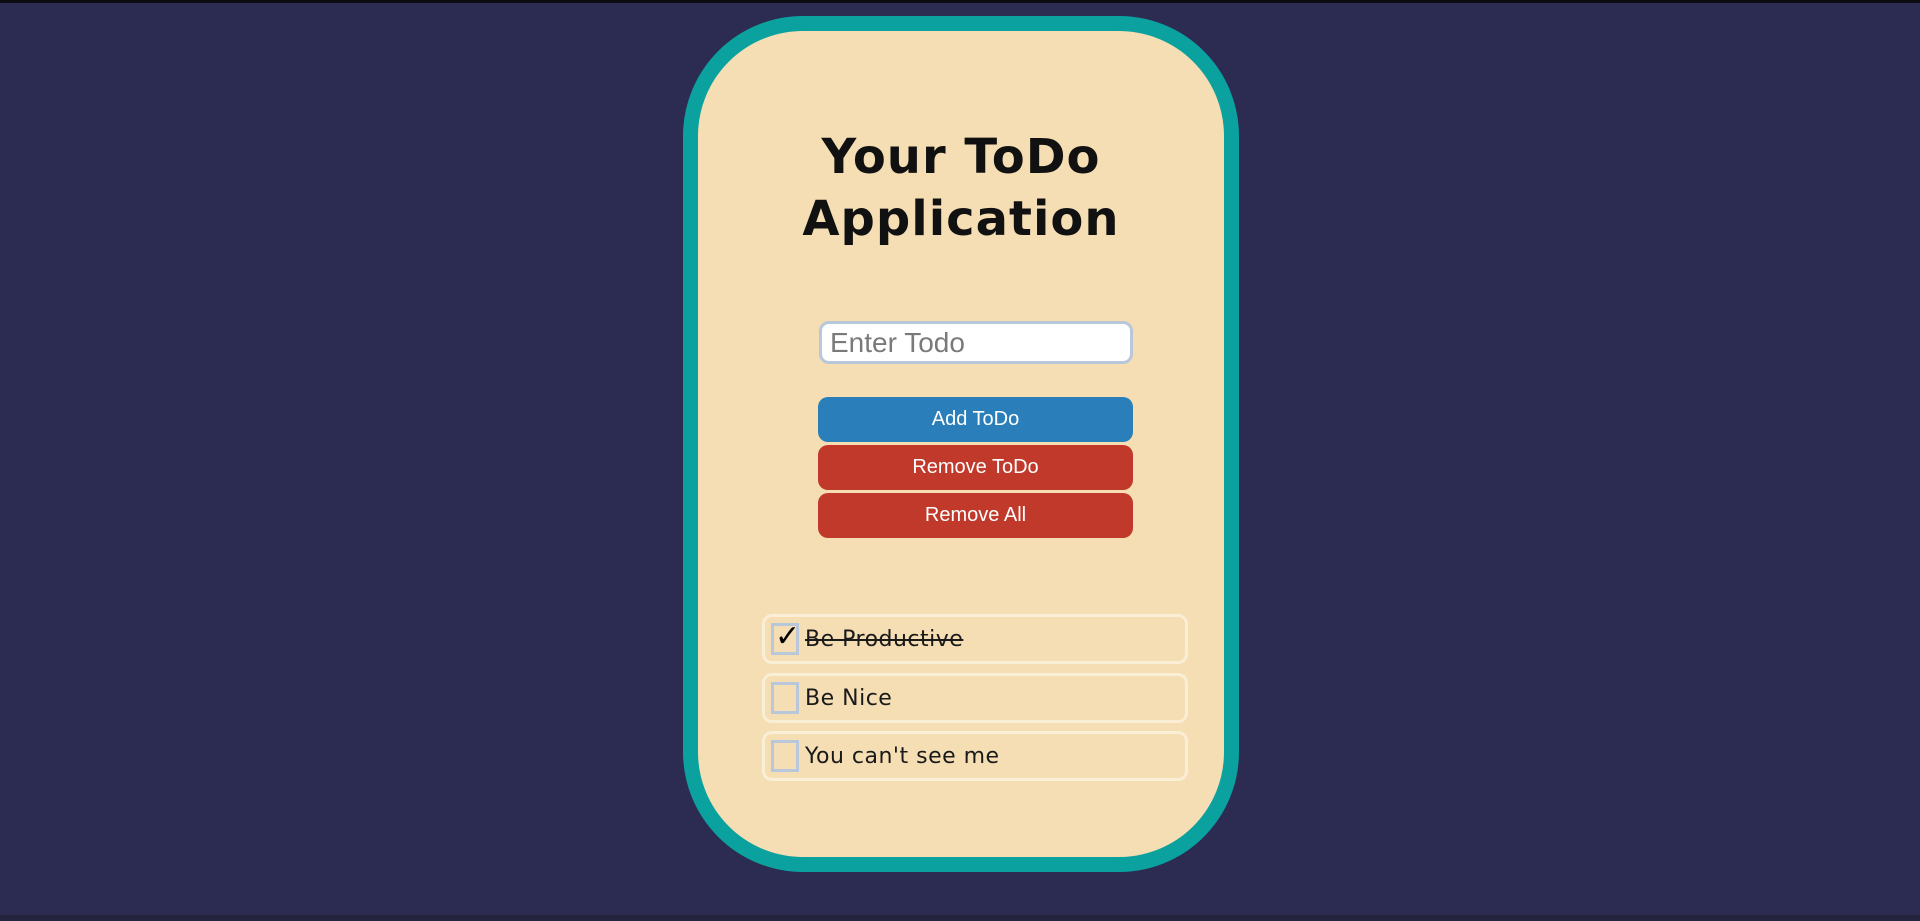 This screenshot has width=1920, height=921. I want to click on checkmark-icon: ✓, so click(788, 636).